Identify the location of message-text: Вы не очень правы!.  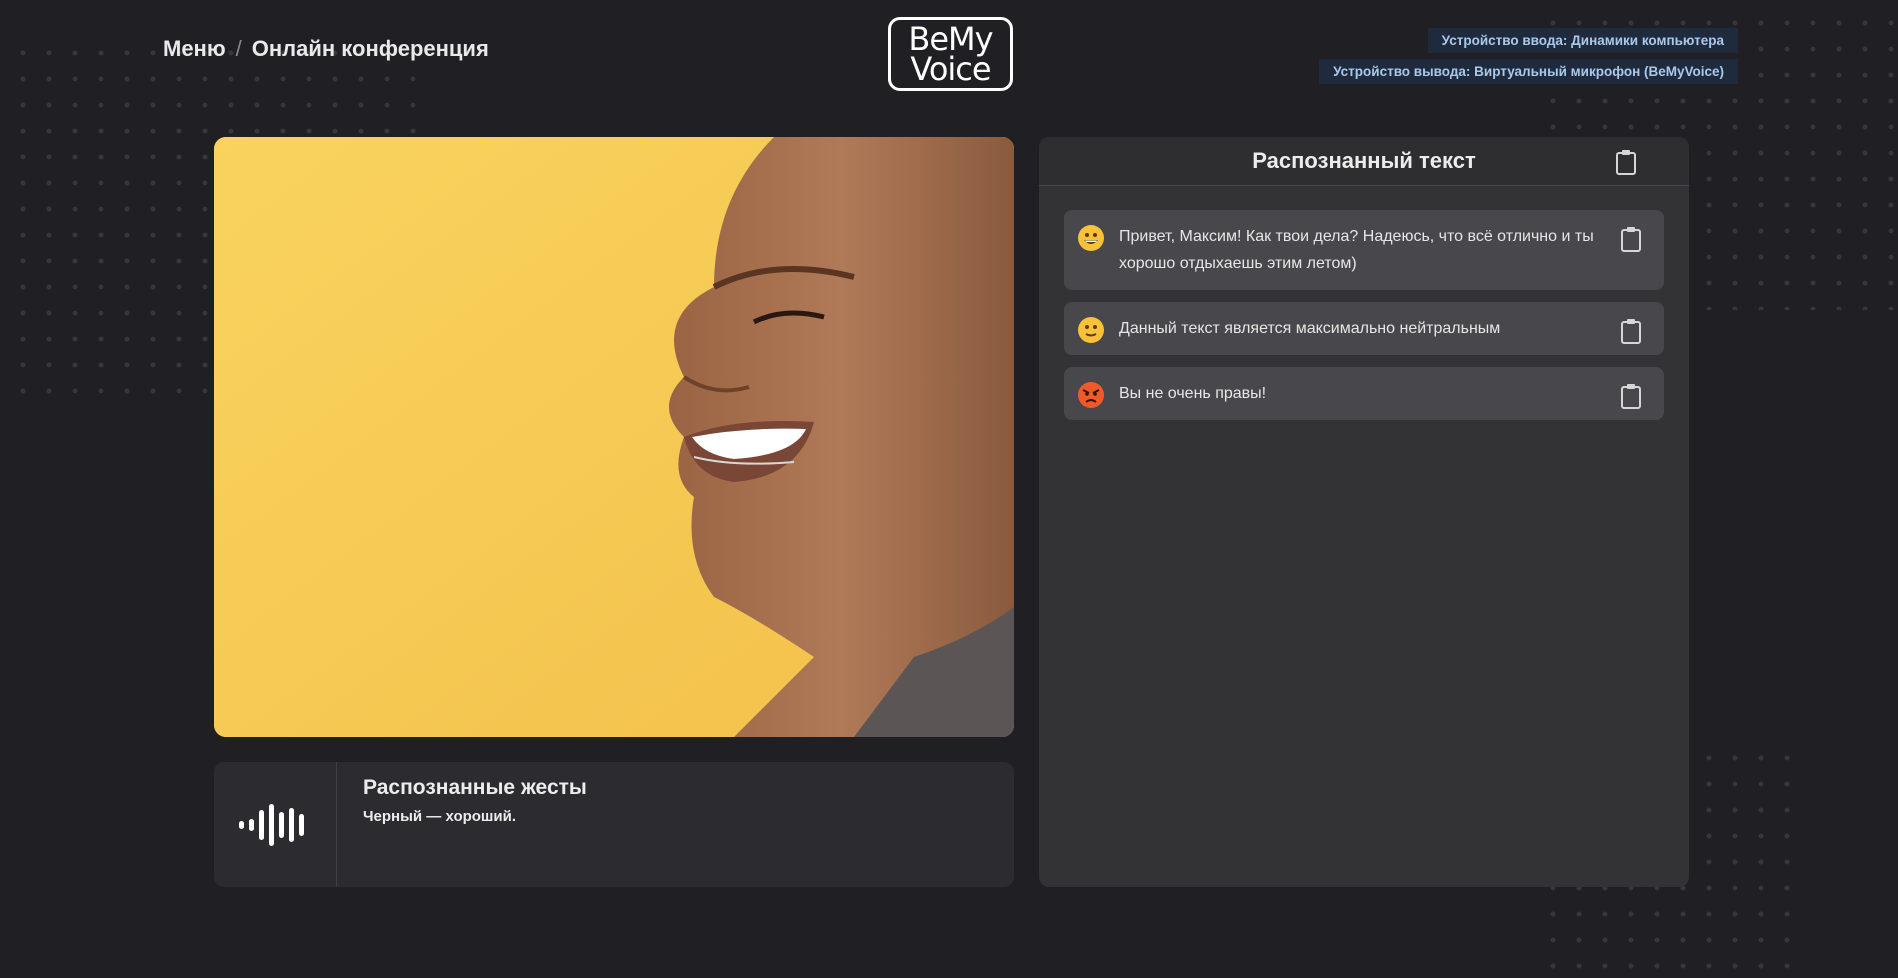
(1193, 393).